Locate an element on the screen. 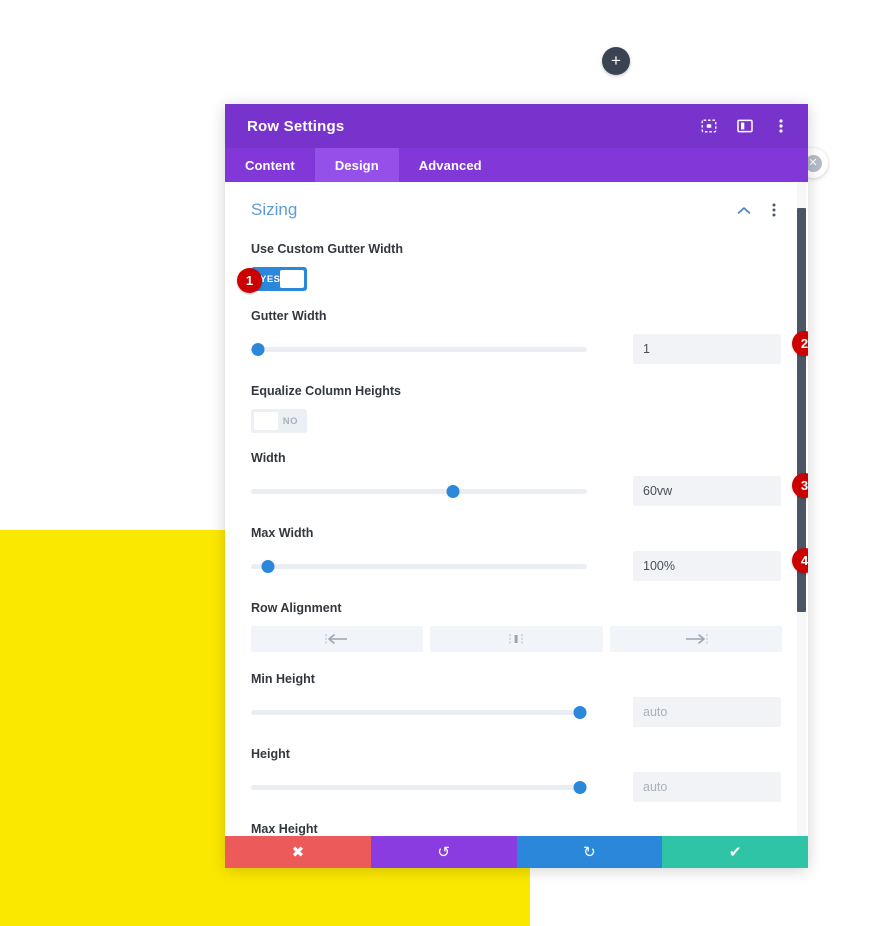 Image resolution: width=880 pixels, height=926 pixels. align-left-button is located at coordinates (337, 639).